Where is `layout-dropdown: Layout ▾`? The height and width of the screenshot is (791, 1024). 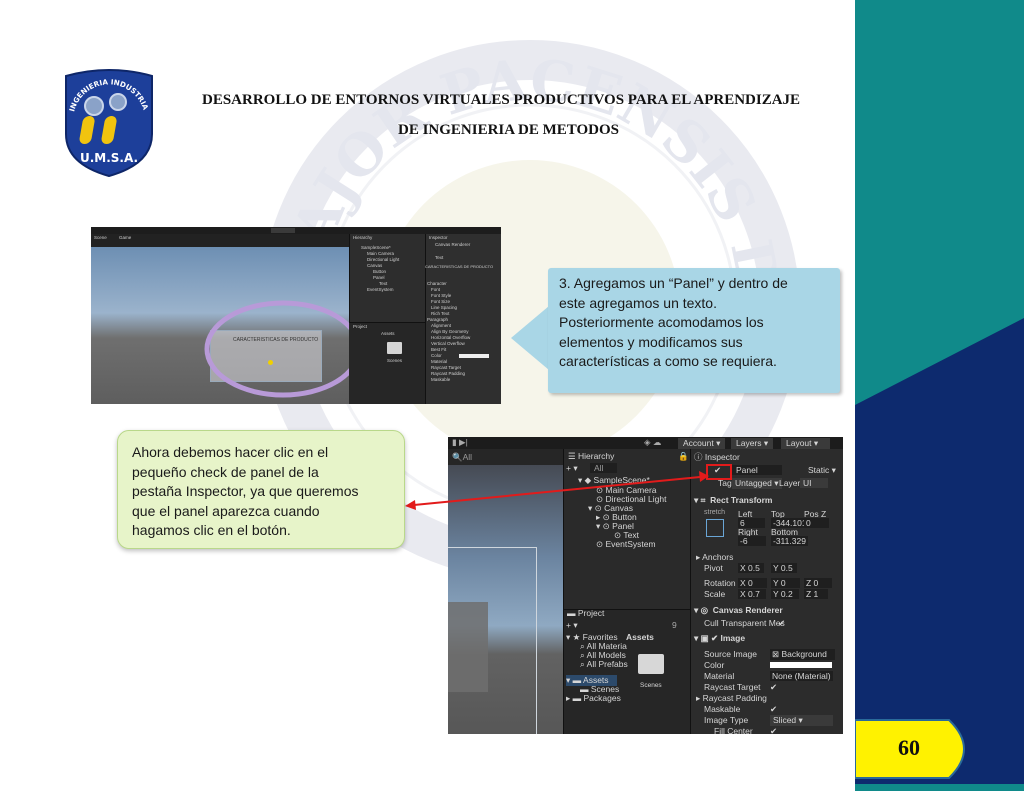 layout-dropdown: Layout ▾ is located at coordinates (806, 443).